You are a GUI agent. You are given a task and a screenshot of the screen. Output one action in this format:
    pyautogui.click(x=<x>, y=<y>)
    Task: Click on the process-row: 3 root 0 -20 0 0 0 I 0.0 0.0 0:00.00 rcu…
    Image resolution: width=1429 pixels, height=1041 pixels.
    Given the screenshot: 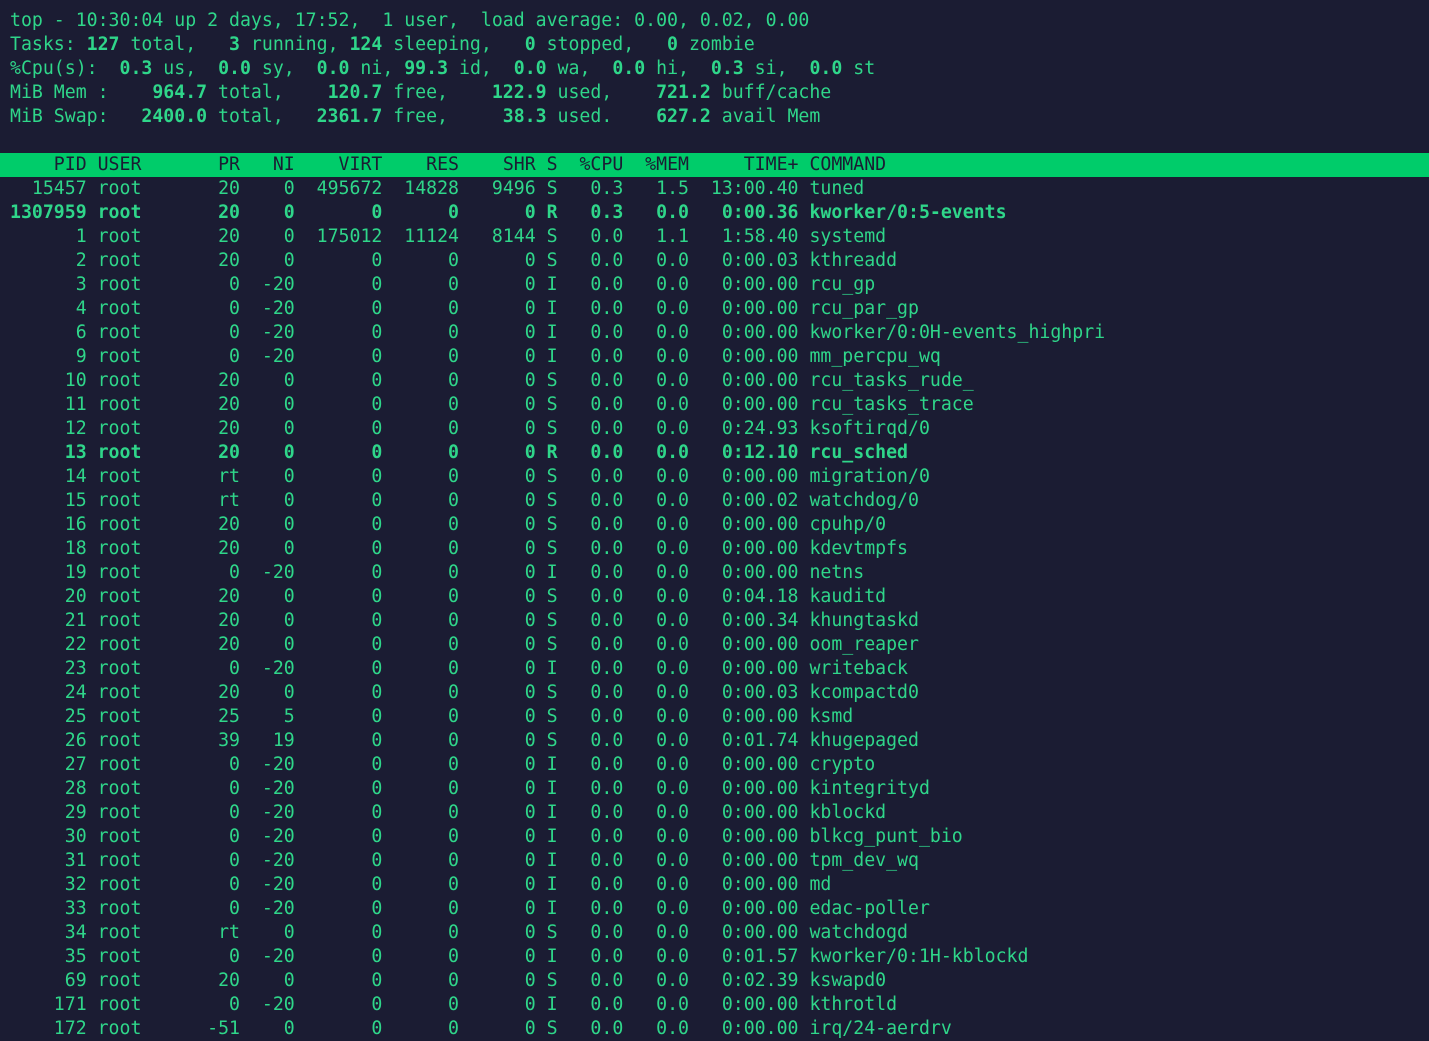 What is the action you would take?
    pyautogui.click(x=714, y=285)
    